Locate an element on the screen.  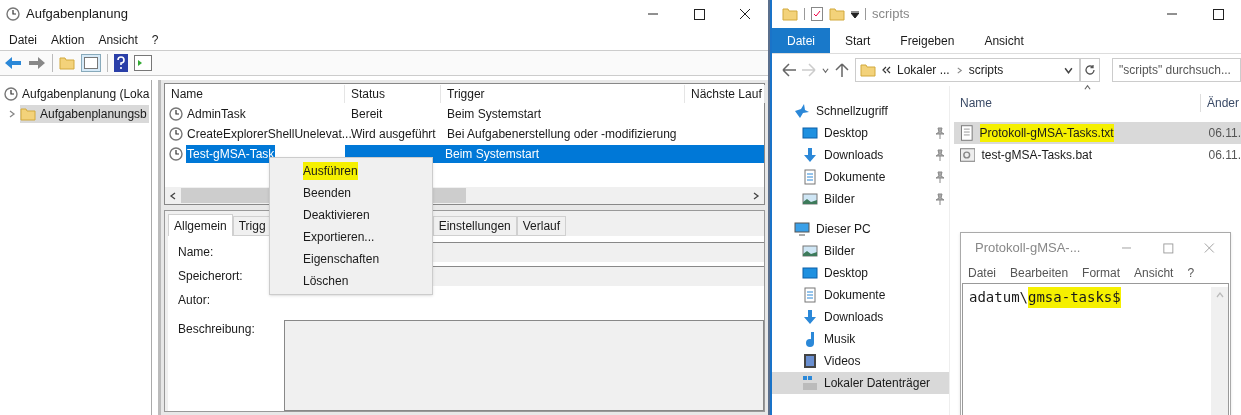
menu-item: Deaktivieren is located at coordinates (336, 215).